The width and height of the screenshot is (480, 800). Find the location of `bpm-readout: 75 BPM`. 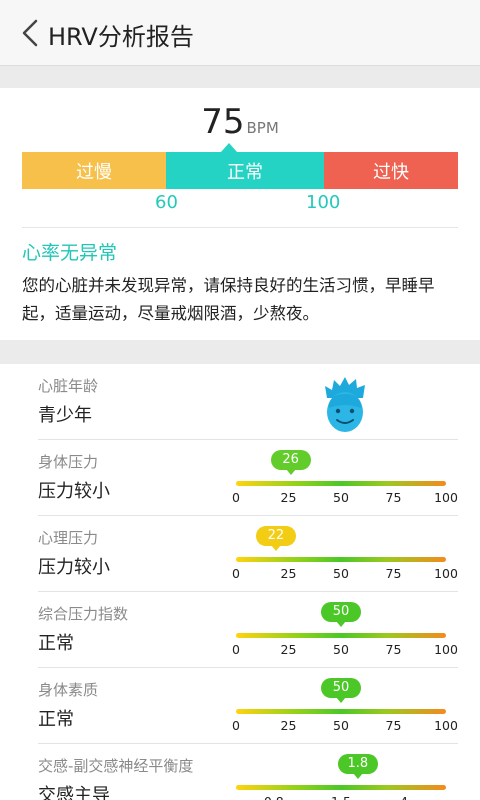

bpm-readout: 75 BPM is located at coordinates (240, 122).